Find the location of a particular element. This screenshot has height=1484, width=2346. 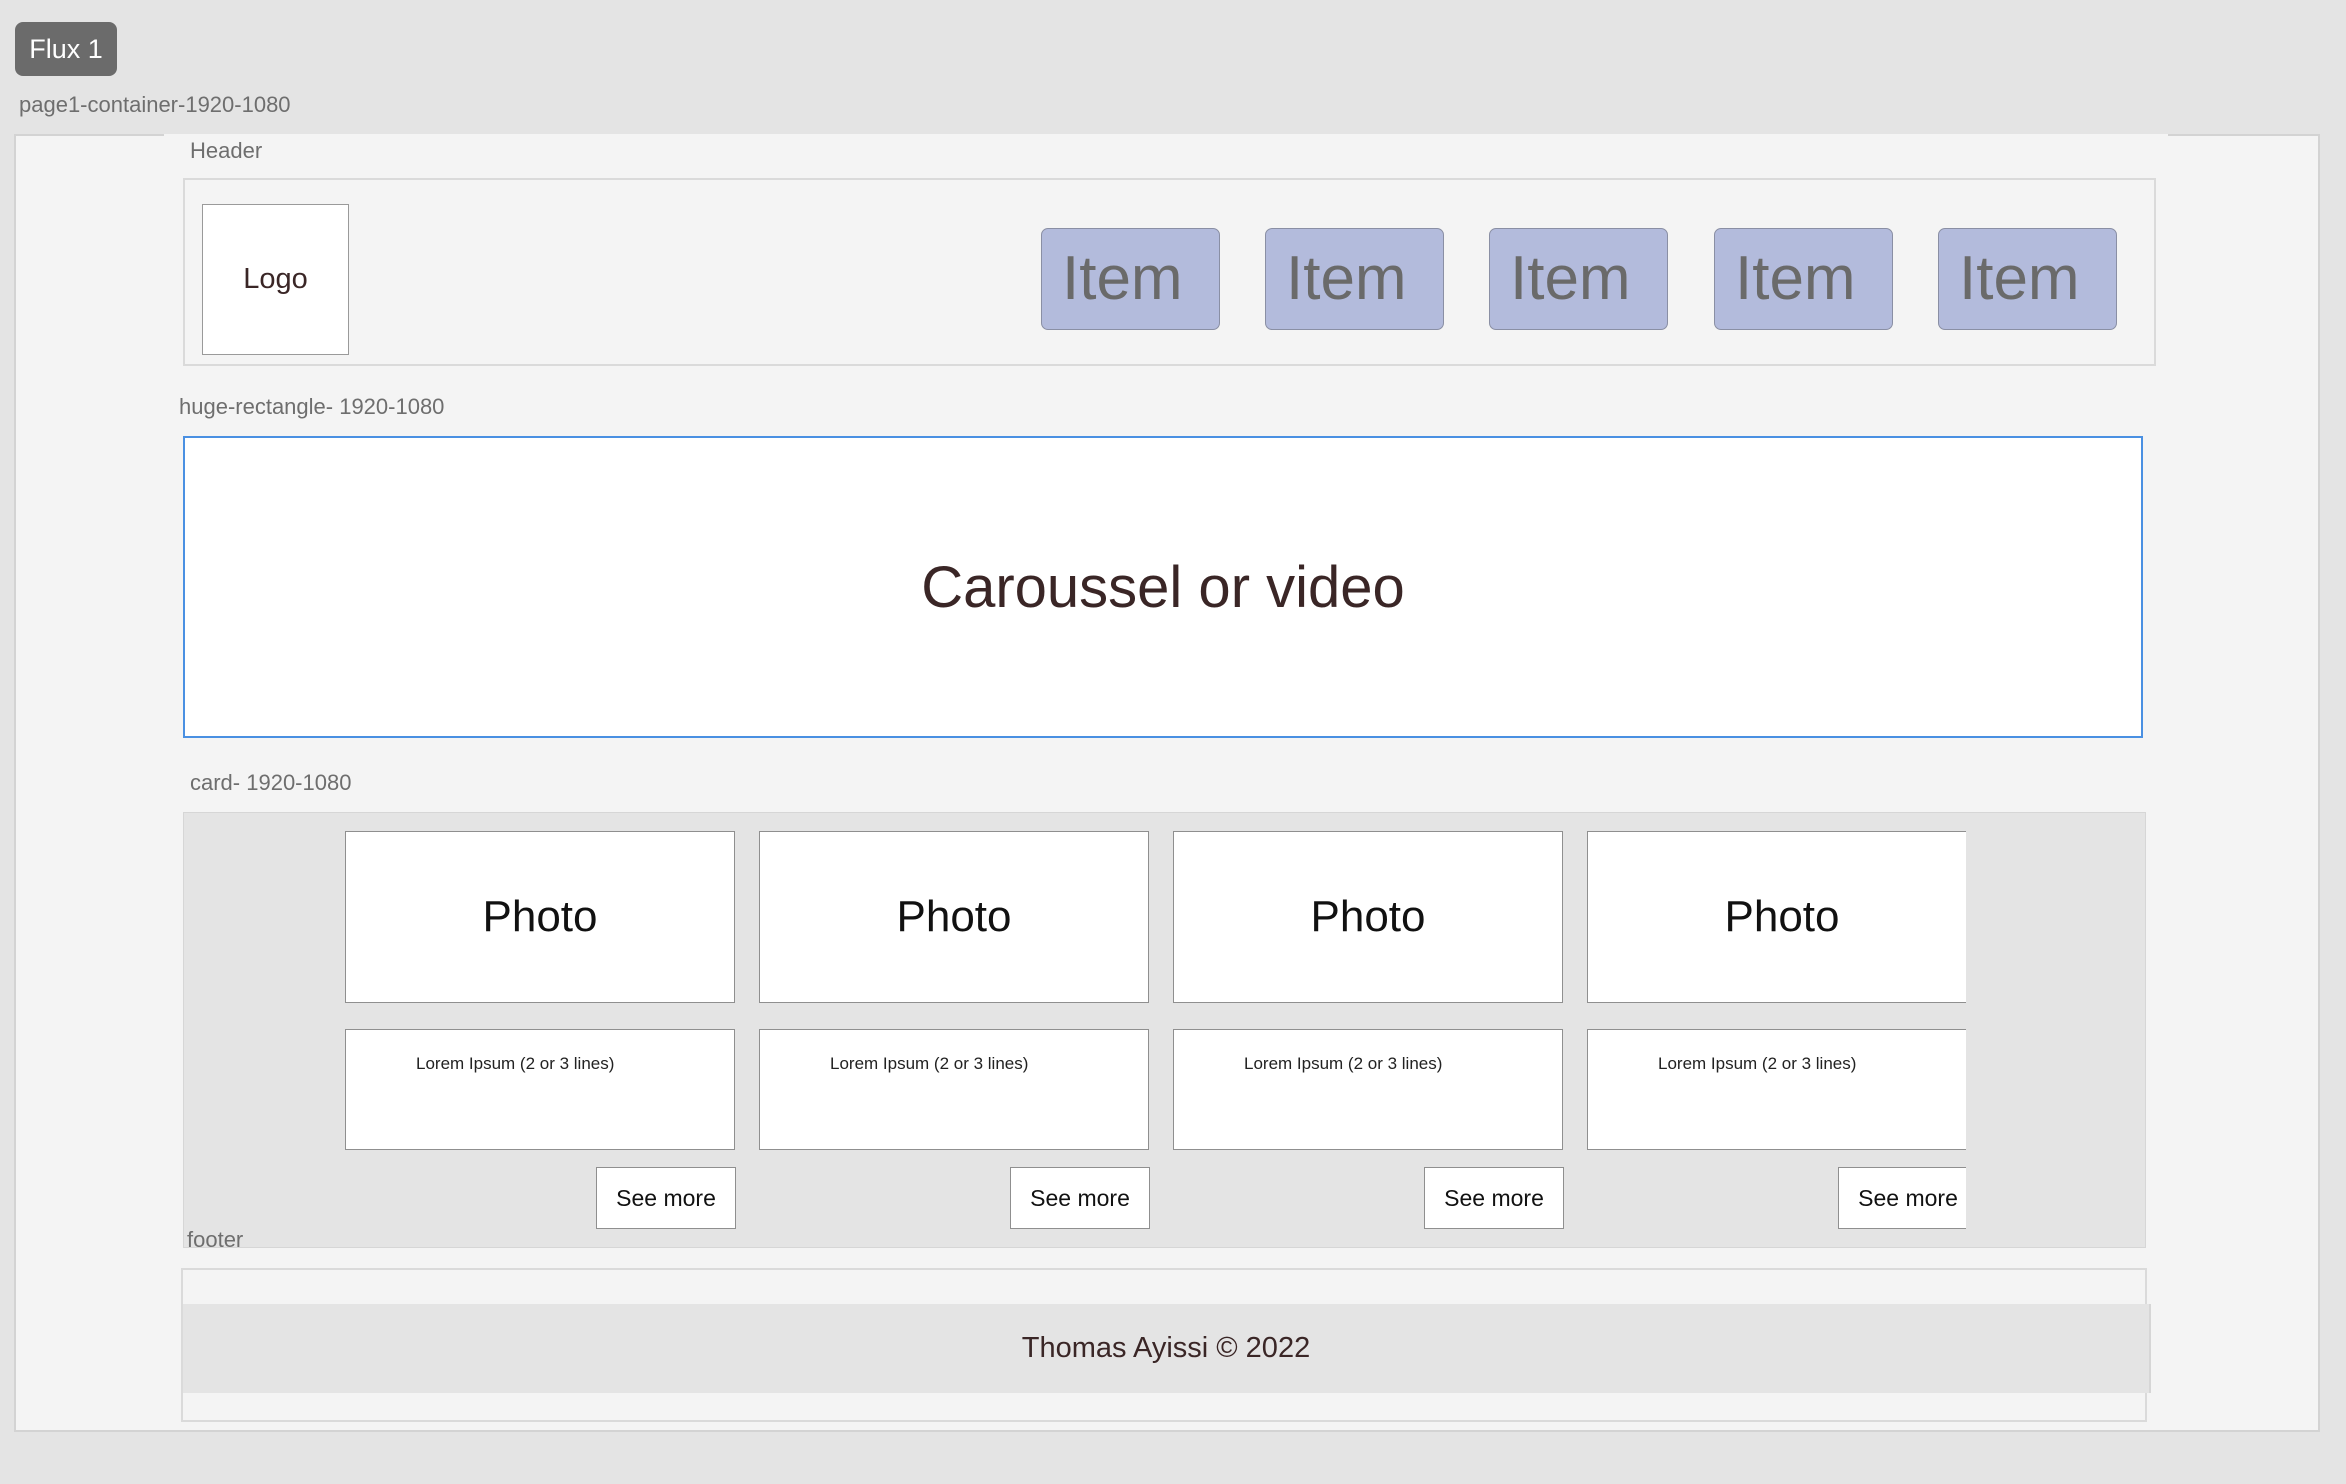

flow-badge: Flux 1 is located at coordinates (66, 49).